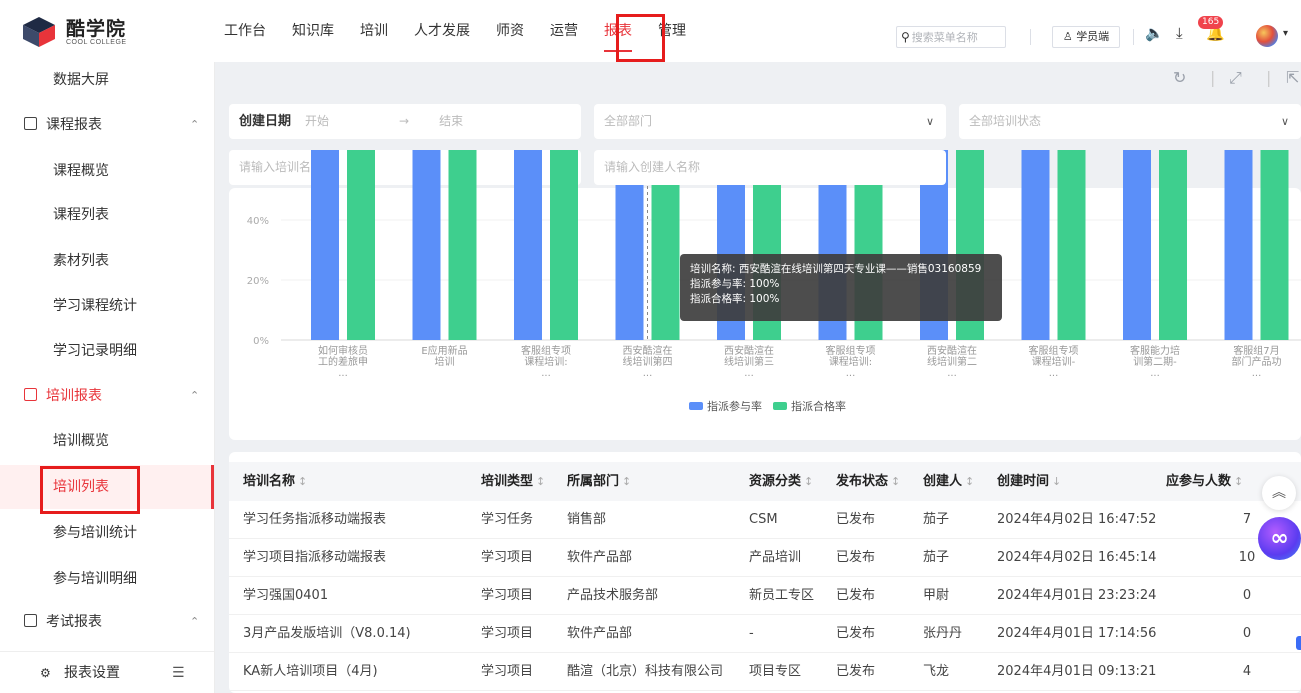 This screenshot has height=693, width=1301. I want to click on search-icon: ⚲, so click(905, 37).